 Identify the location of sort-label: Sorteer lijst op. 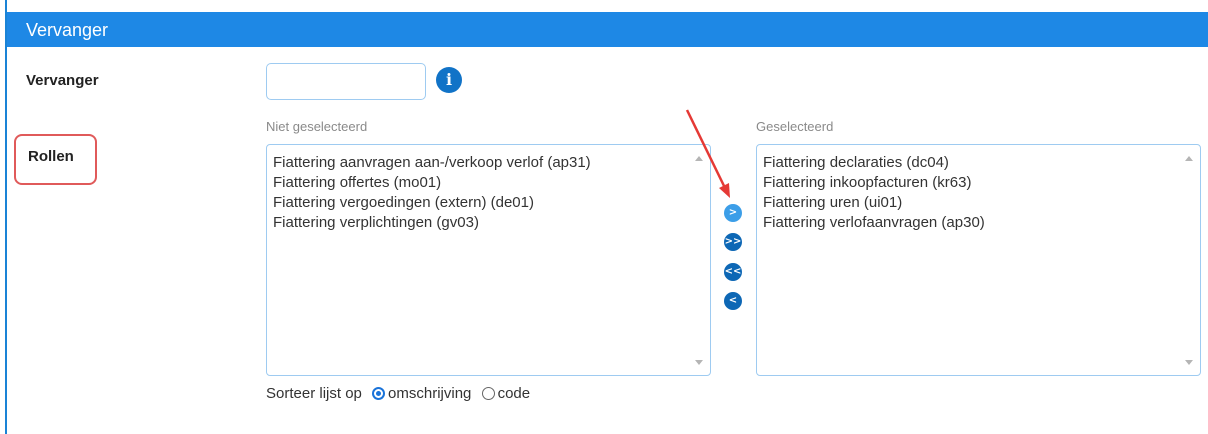
(314, 393).